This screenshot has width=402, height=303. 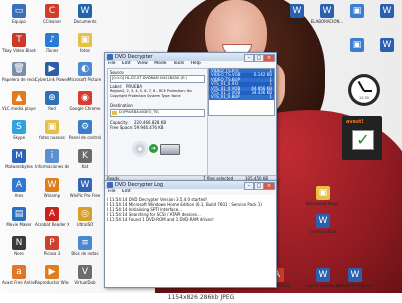 What do you see at coordinates (19, 224) in the screenshot?
I see `desktop-icon-label: Movie Maker` at bounding box center [19, 224].